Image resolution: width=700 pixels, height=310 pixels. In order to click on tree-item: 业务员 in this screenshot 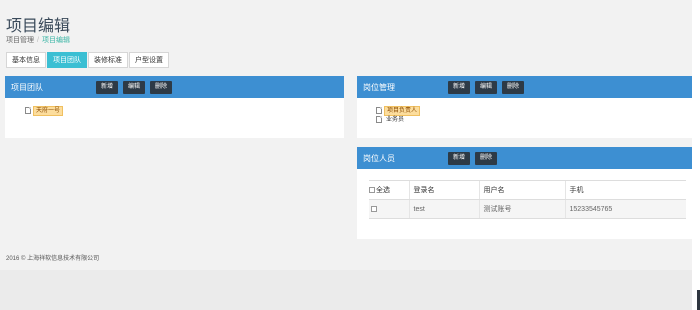, I will do `click(534, 119)`.